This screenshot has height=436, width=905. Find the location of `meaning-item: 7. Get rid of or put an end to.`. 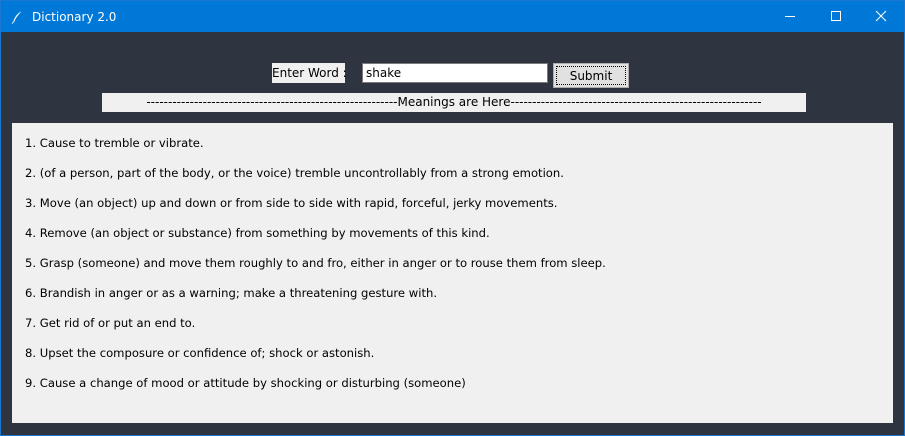

meaning-item: 7. Get rid of or put an end to. is located at coordinates (110, 323).